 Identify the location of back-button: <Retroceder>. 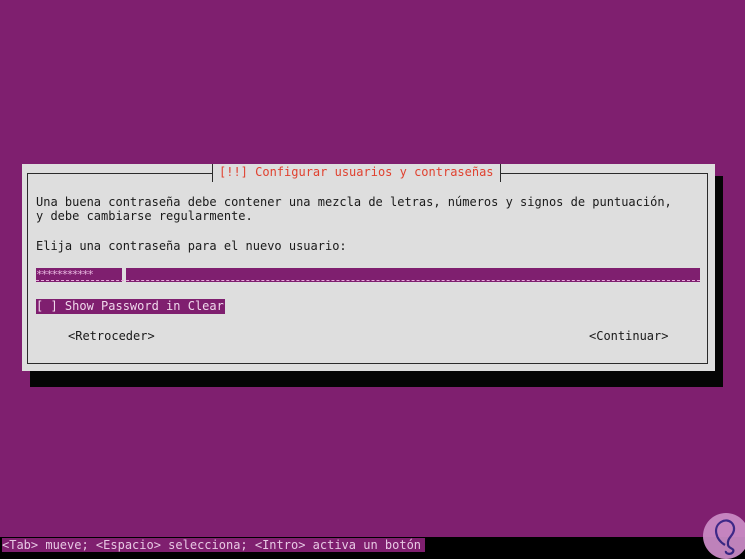
(111, 336).